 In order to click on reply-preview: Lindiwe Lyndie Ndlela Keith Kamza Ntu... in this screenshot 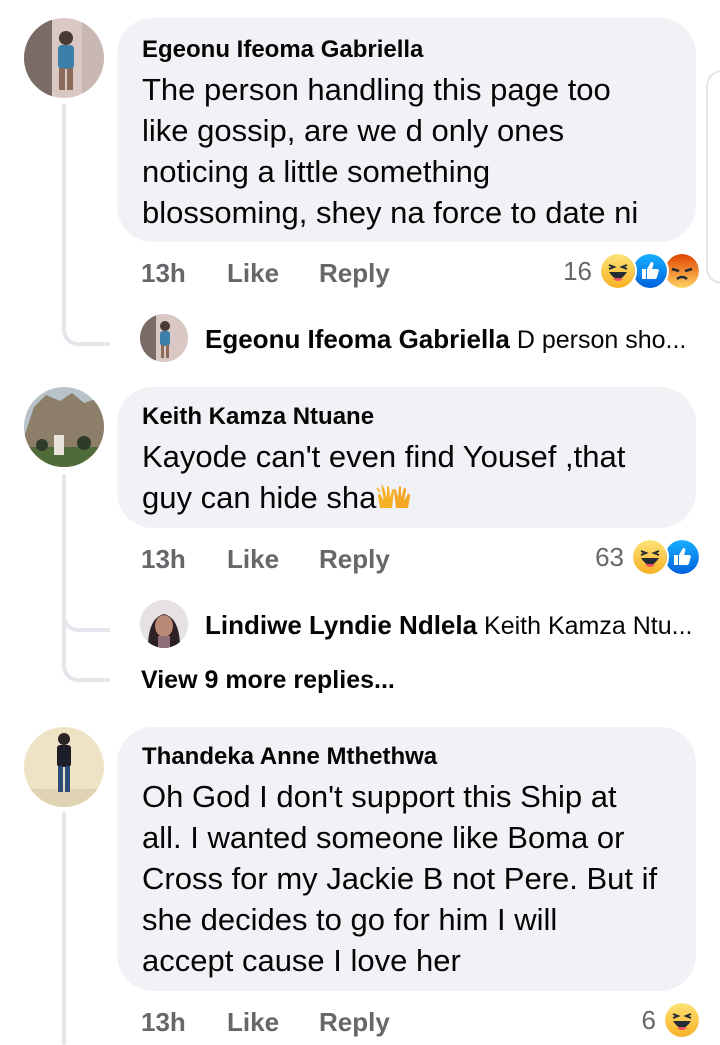, I will do `click(448, 625)`.